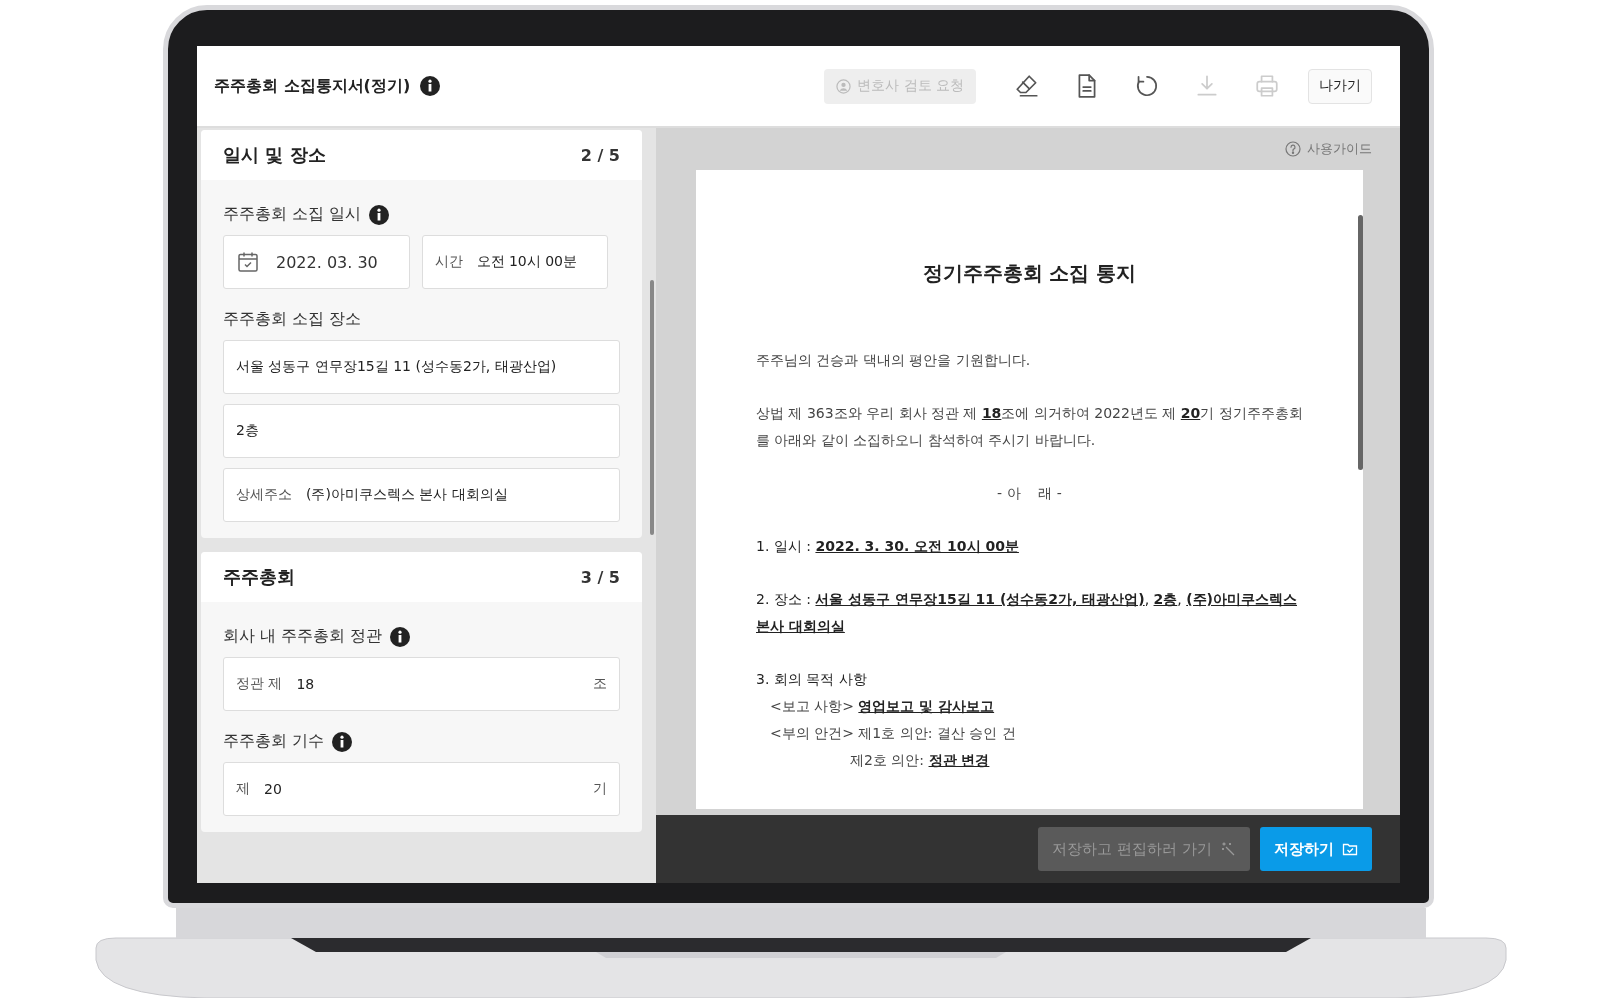 The image size is (1600, 1000). Describe the element at coordinates (812, 679) in the screenshot. I see `document-text: 3. 회의 목적 사항` at that location.